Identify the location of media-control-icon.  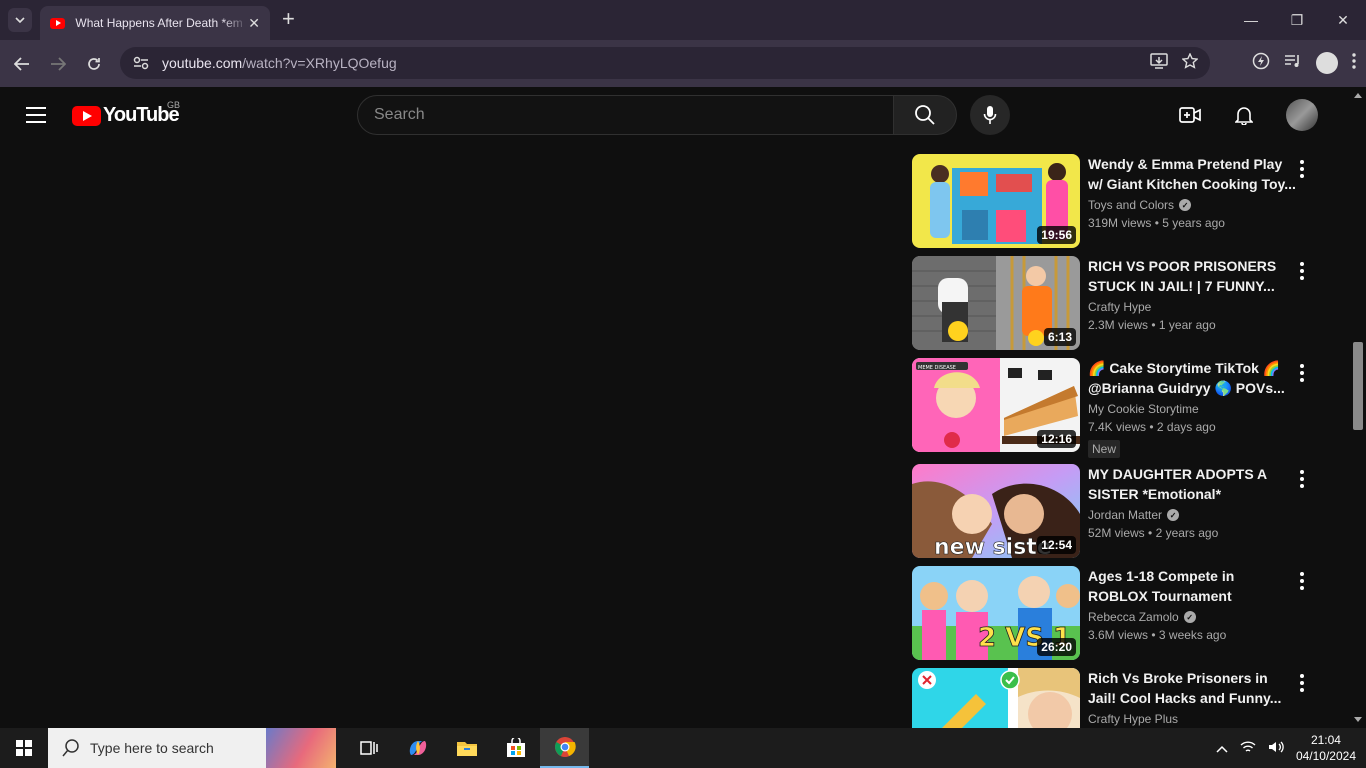
(1293, 63).